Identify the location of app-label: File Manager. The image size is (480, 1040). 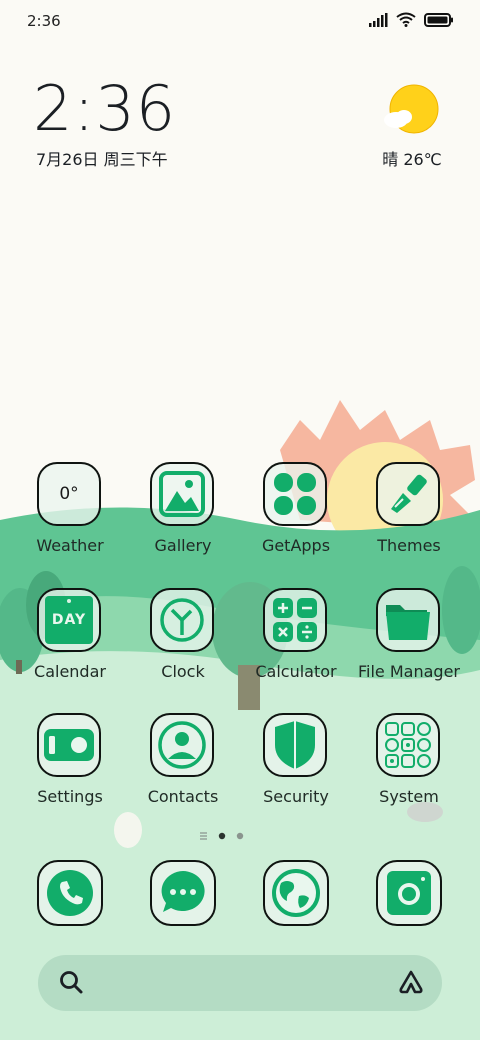
(409, 671).